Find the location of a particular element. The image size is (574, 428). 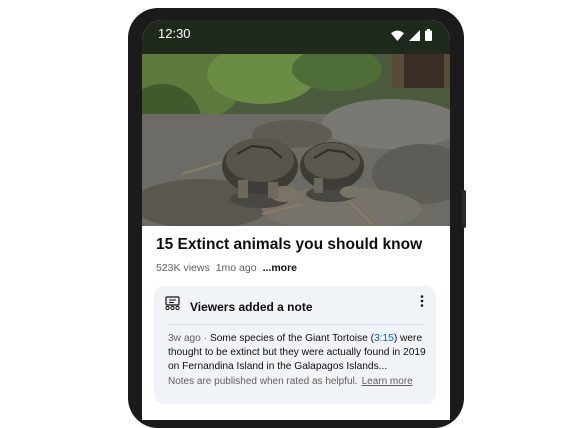

learn-more-link: Learn more is located at coordinates (387, 381).